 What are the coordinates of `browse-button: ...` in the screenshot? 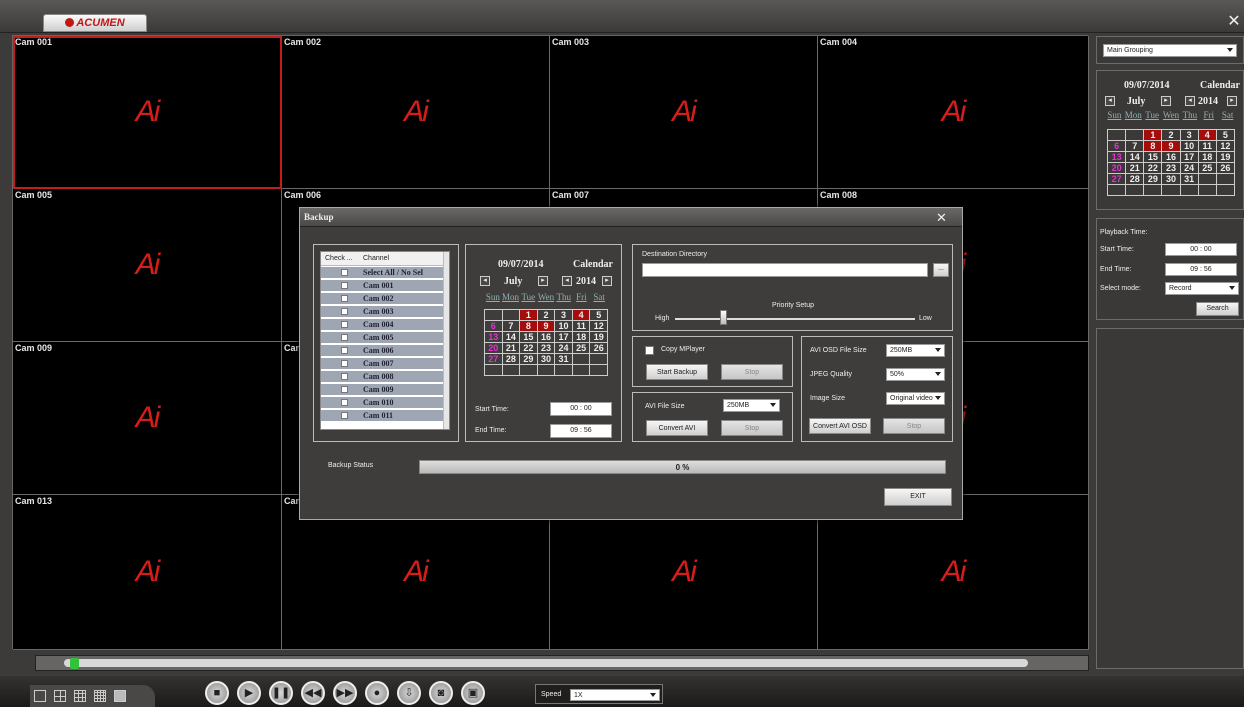 It's located at (941, 270).